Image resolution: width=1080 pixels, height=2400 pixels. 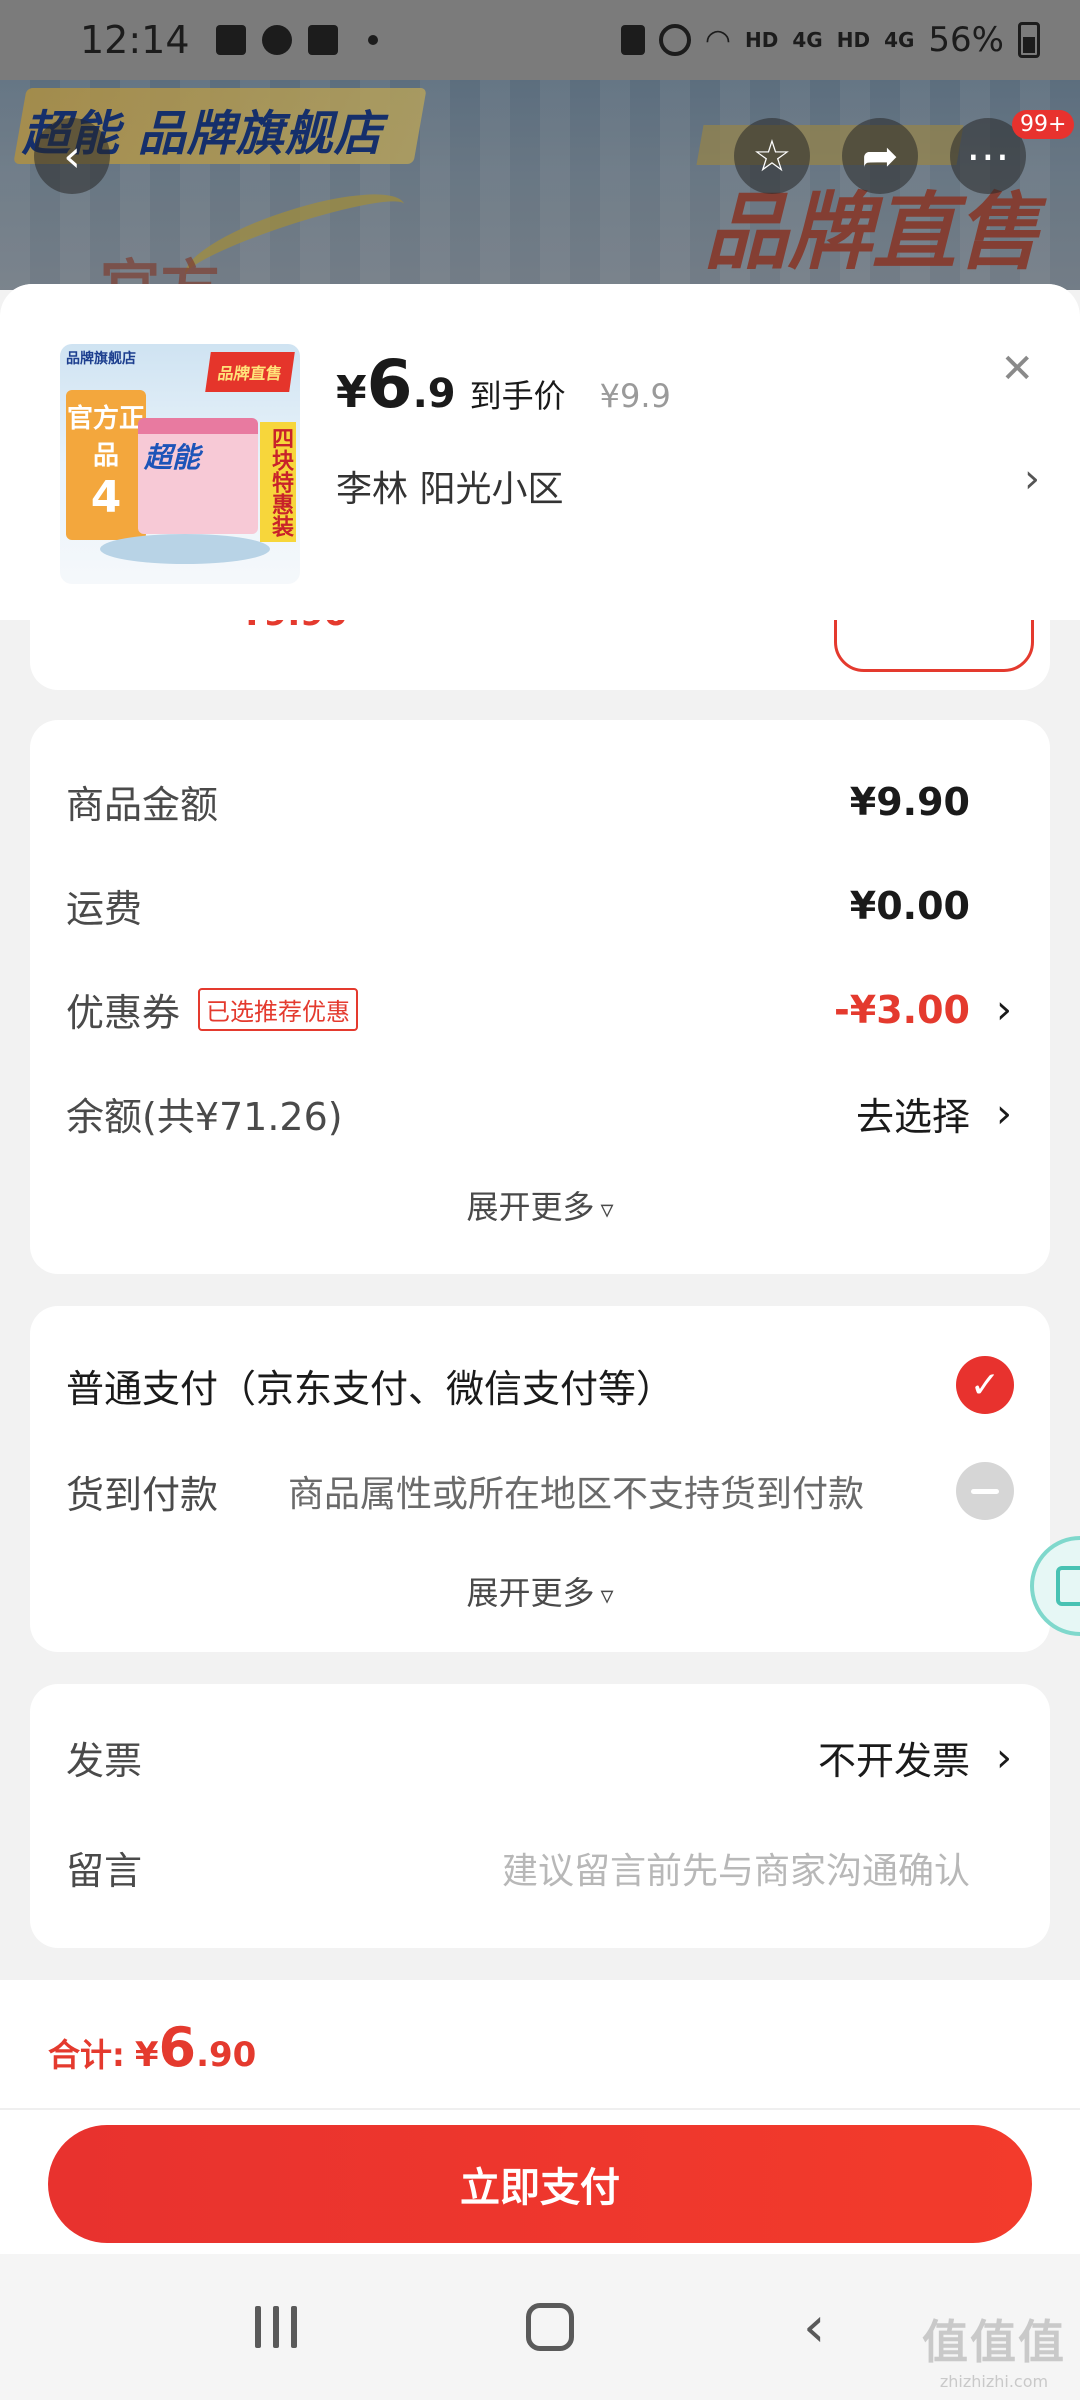 I want to click on balance-row: 余额(共¥71.26) 去选择 ›, so click(x=540, y=1113).